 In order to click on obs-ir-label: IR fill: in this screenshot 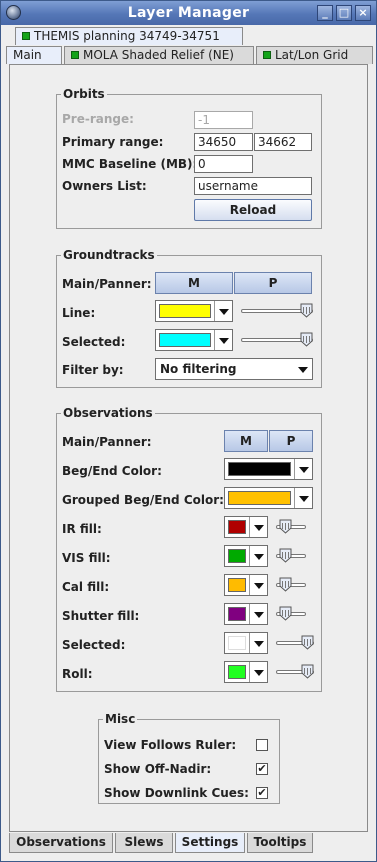, I will do `click(82, 529)`.